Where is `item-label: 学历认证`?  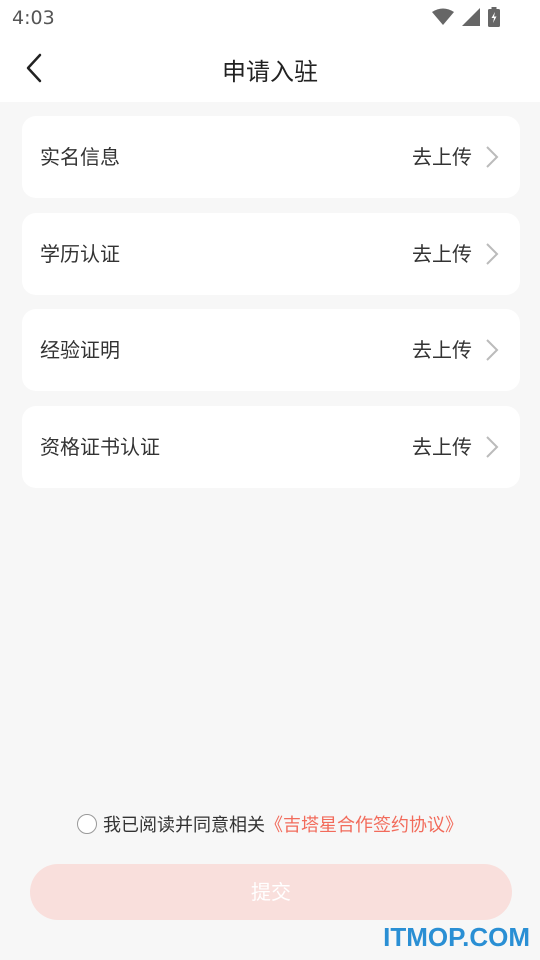 item-label: 学历认证 is located at coordinates (80, 254).